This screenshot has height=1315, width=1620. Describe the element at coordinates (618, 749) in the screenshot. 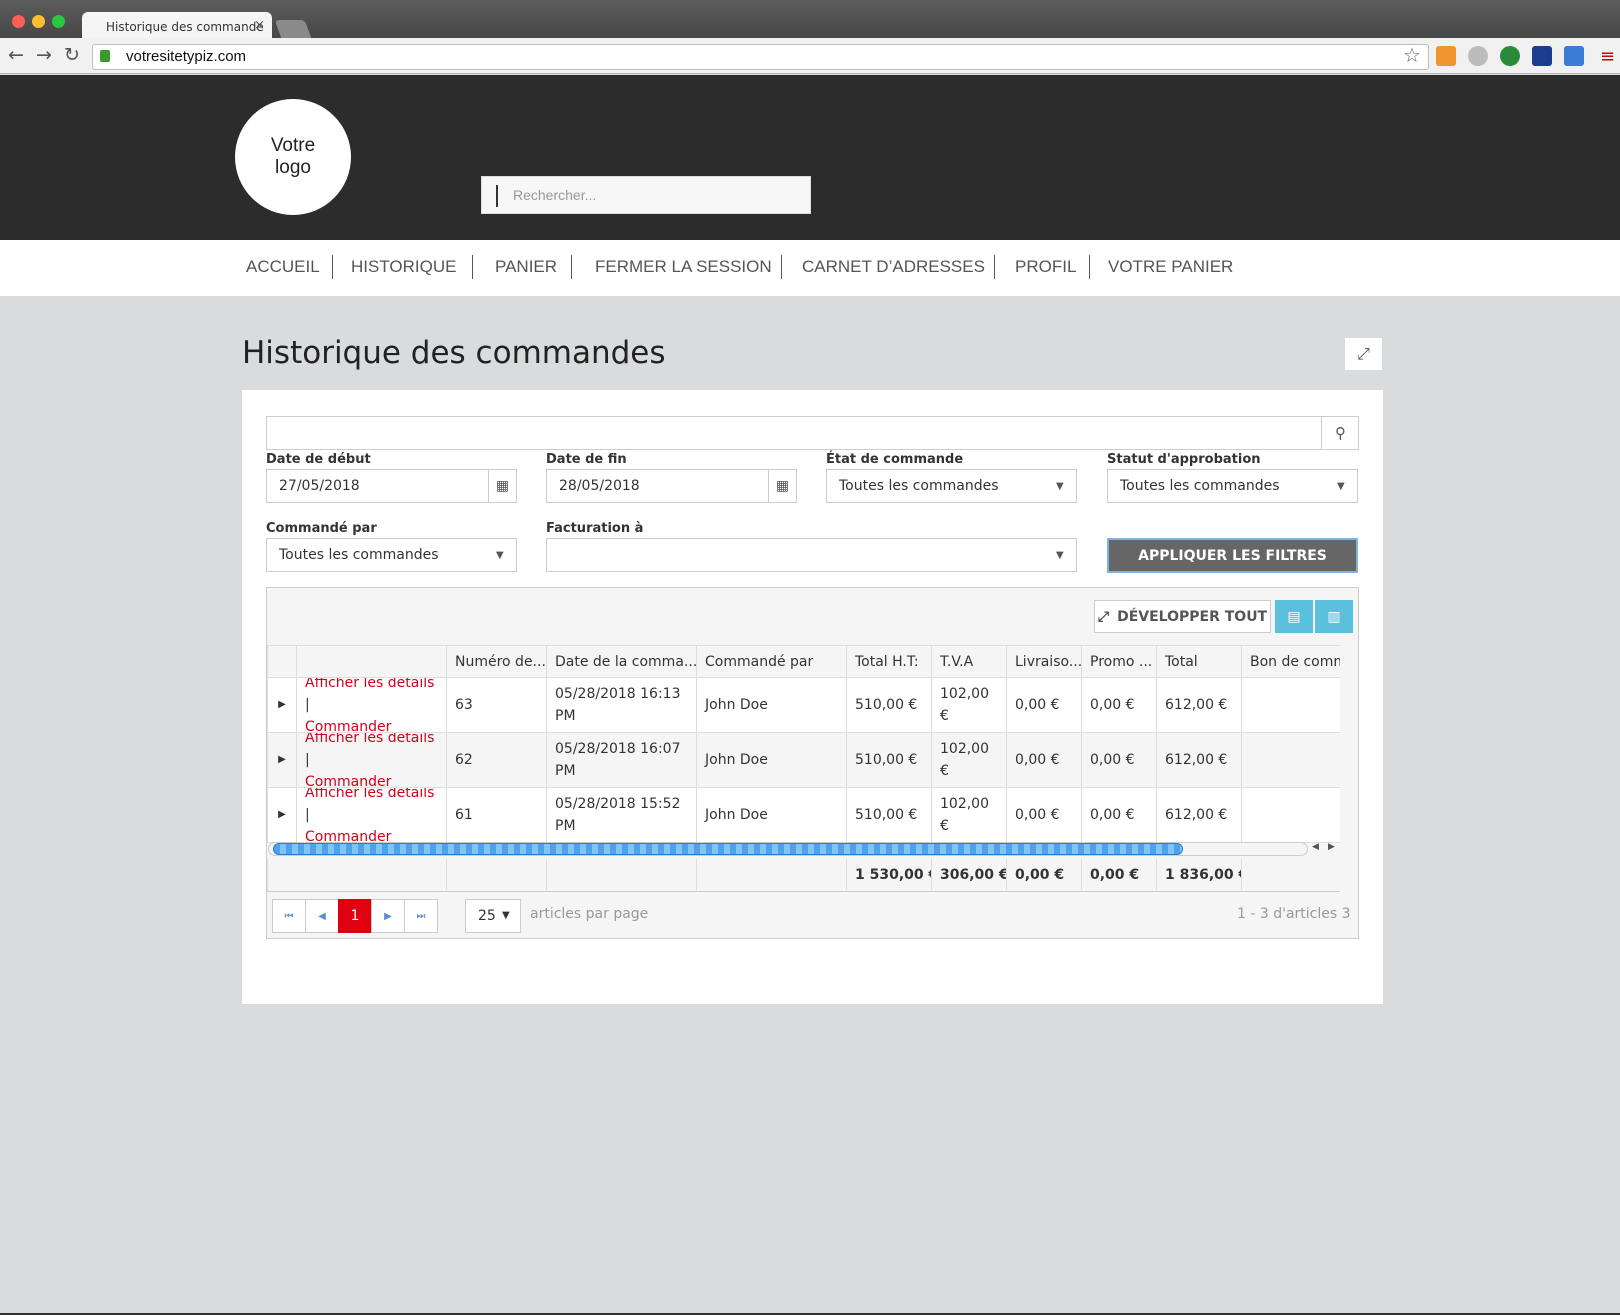

I see `order-date-text: 05/28/2018 16:07` at that location.